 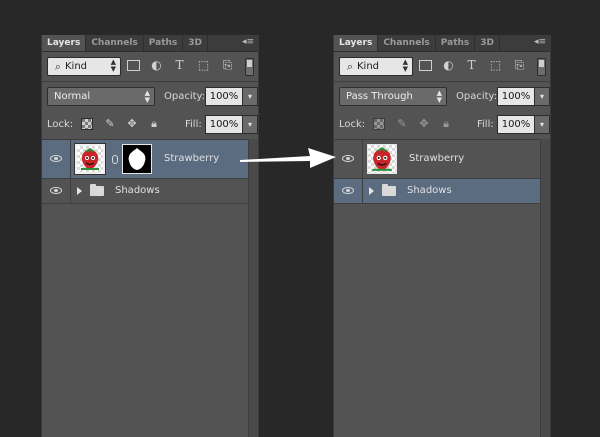 What do you see at coordinates (72, 96) in the screenshot?
I see `blend-mode-value: Normal` at bounding box center [72, 96].